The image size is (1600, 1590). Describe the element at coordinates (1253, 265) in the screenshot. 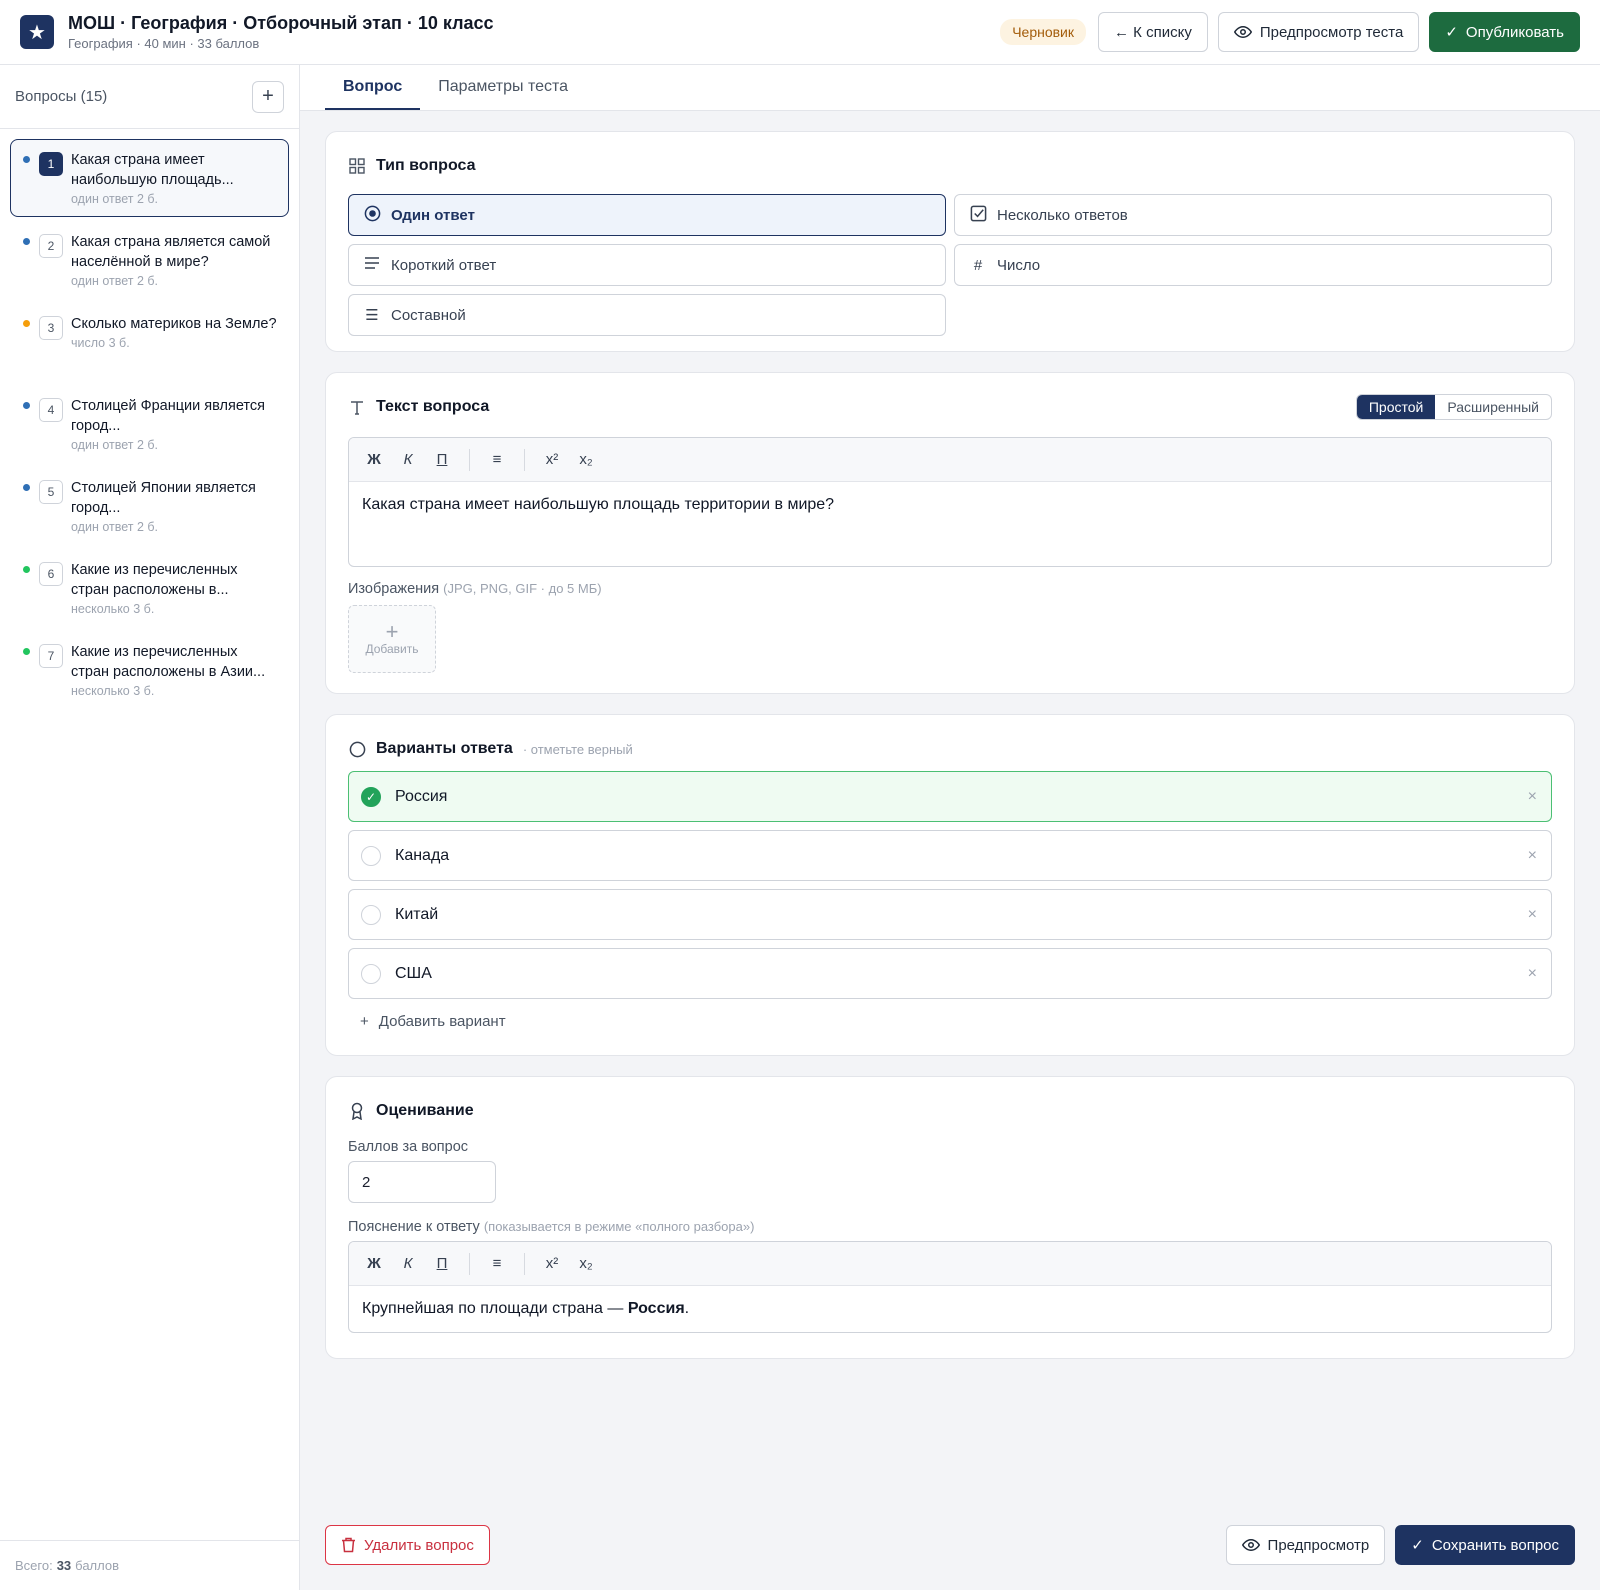

I see `type-option-number: # Число` at that location.